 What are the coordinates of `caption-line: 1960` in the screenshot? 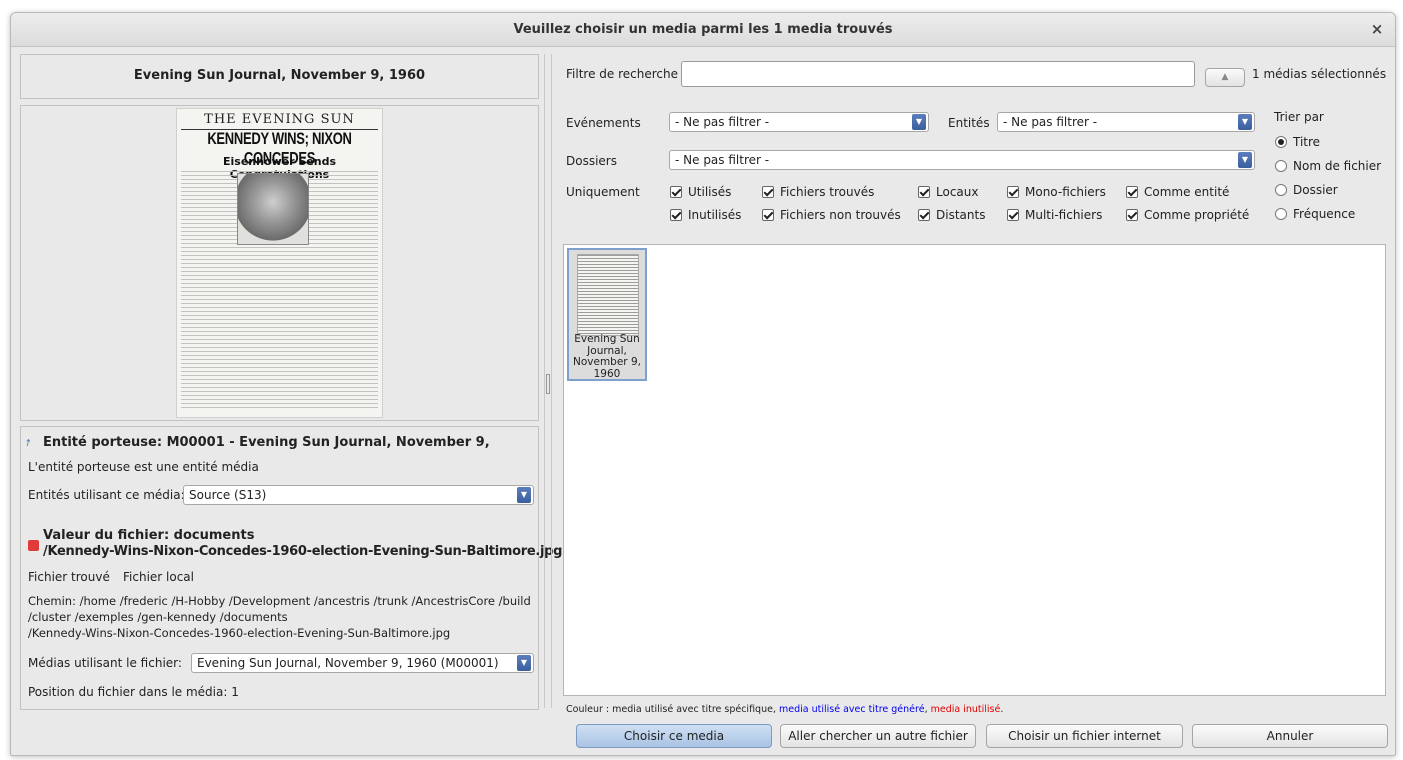 It's located at (607, 373).